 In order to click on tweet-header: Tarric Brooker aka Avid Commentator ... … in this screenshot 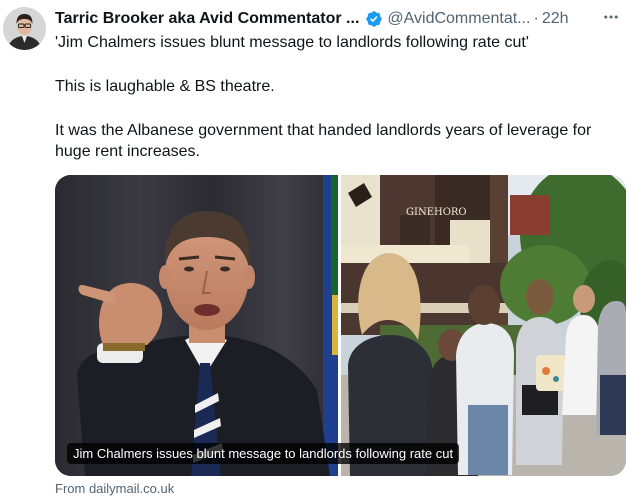, I will do `click(340, 19)`.